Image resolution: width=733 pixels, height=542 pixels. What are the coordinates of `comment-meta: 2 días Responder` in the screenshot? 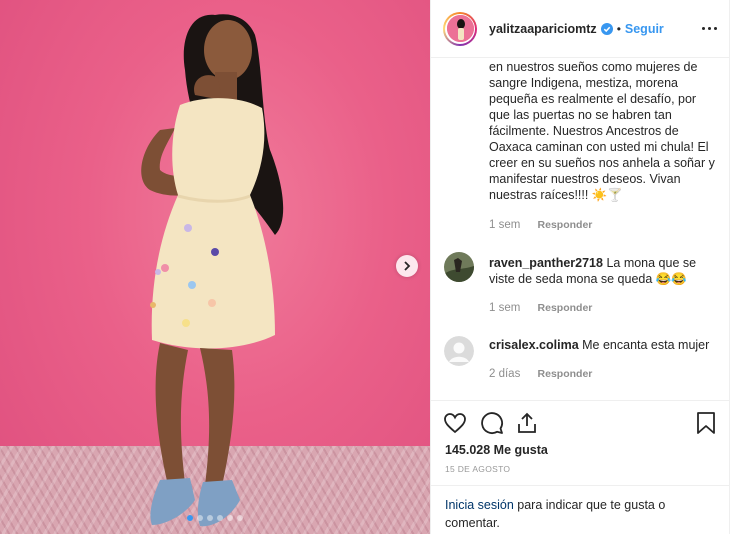 It's located at (540, 374).